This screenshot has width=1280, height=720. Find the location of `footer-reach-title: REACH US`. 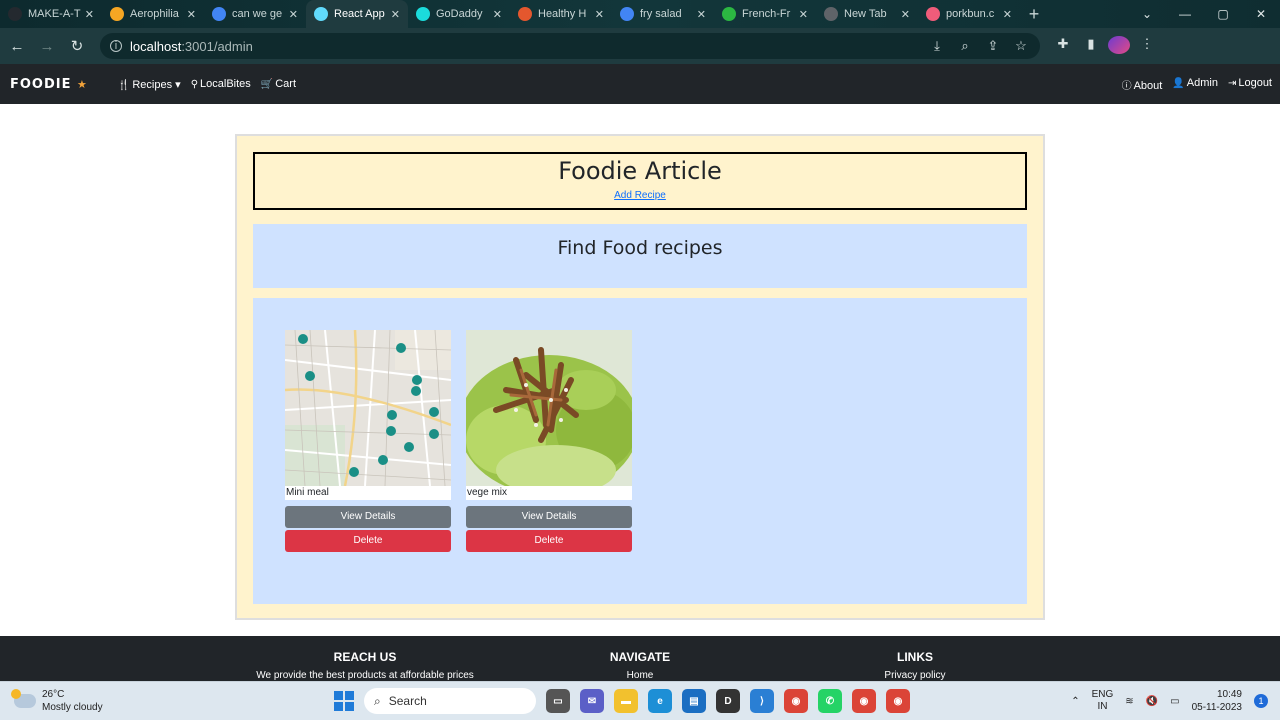

footer-reach-title: REACH US is located at coordinates (365, 657).